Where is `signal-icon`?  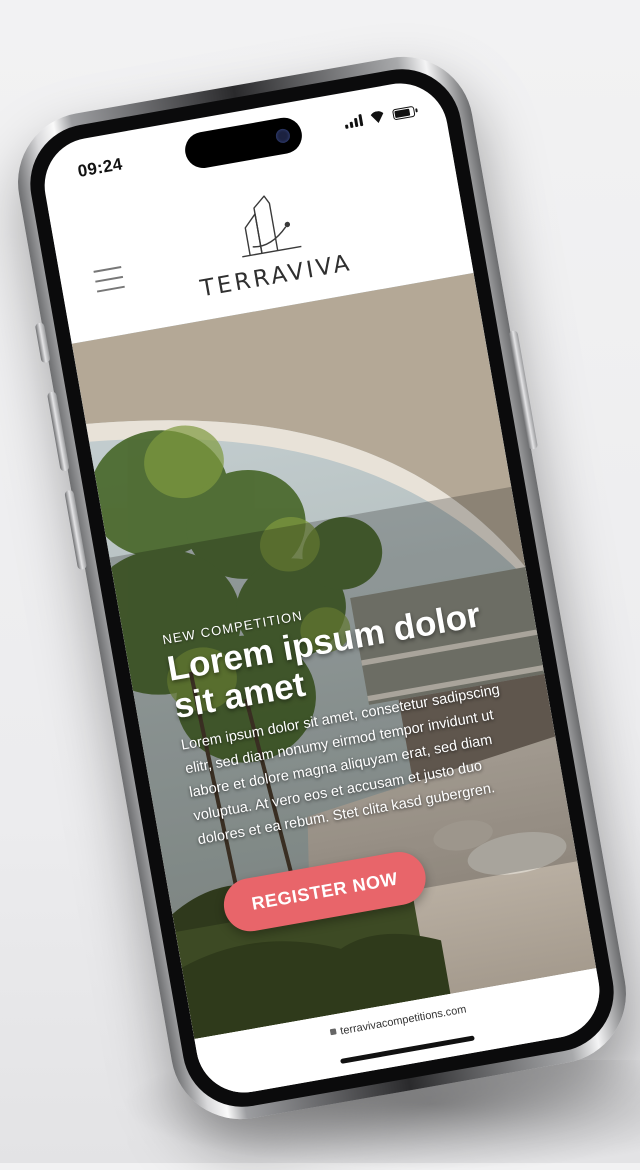
signal-icon is located at coordinates (354, 121).